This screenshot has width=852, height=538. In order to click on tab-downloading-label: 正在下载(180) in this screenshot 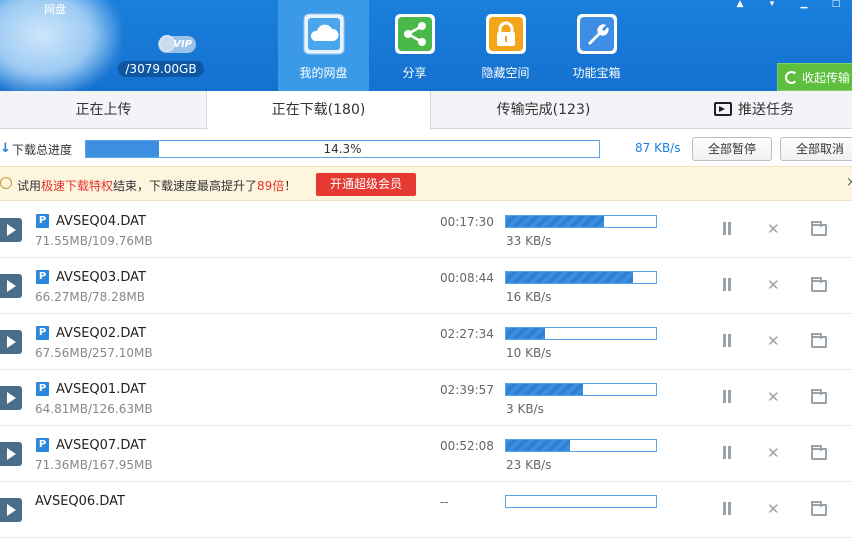, I will do `click(318, 110)`.